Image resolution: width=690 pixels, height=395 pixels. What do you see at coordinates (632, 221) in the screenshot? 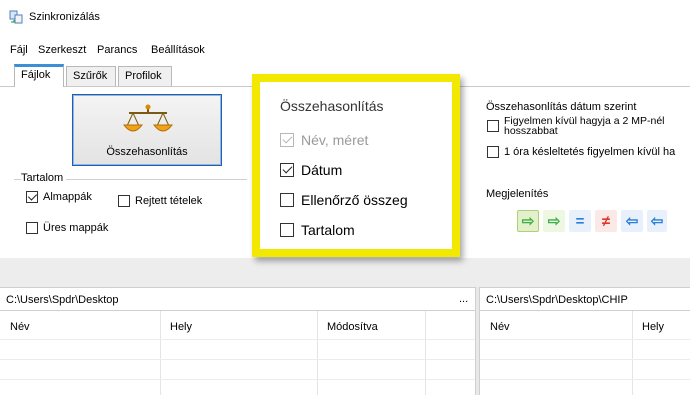
I see `arrow-left-icon: ⇦` at bounding box center [632, 221].